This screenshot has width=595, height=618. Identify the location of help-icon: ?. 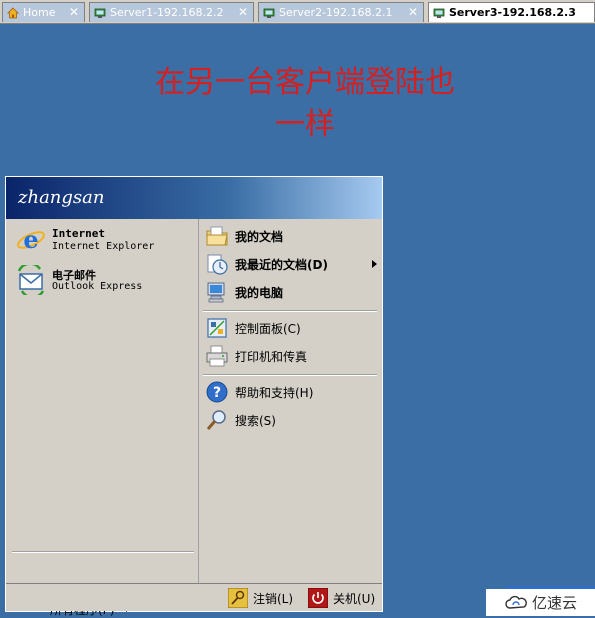
(217, 392).